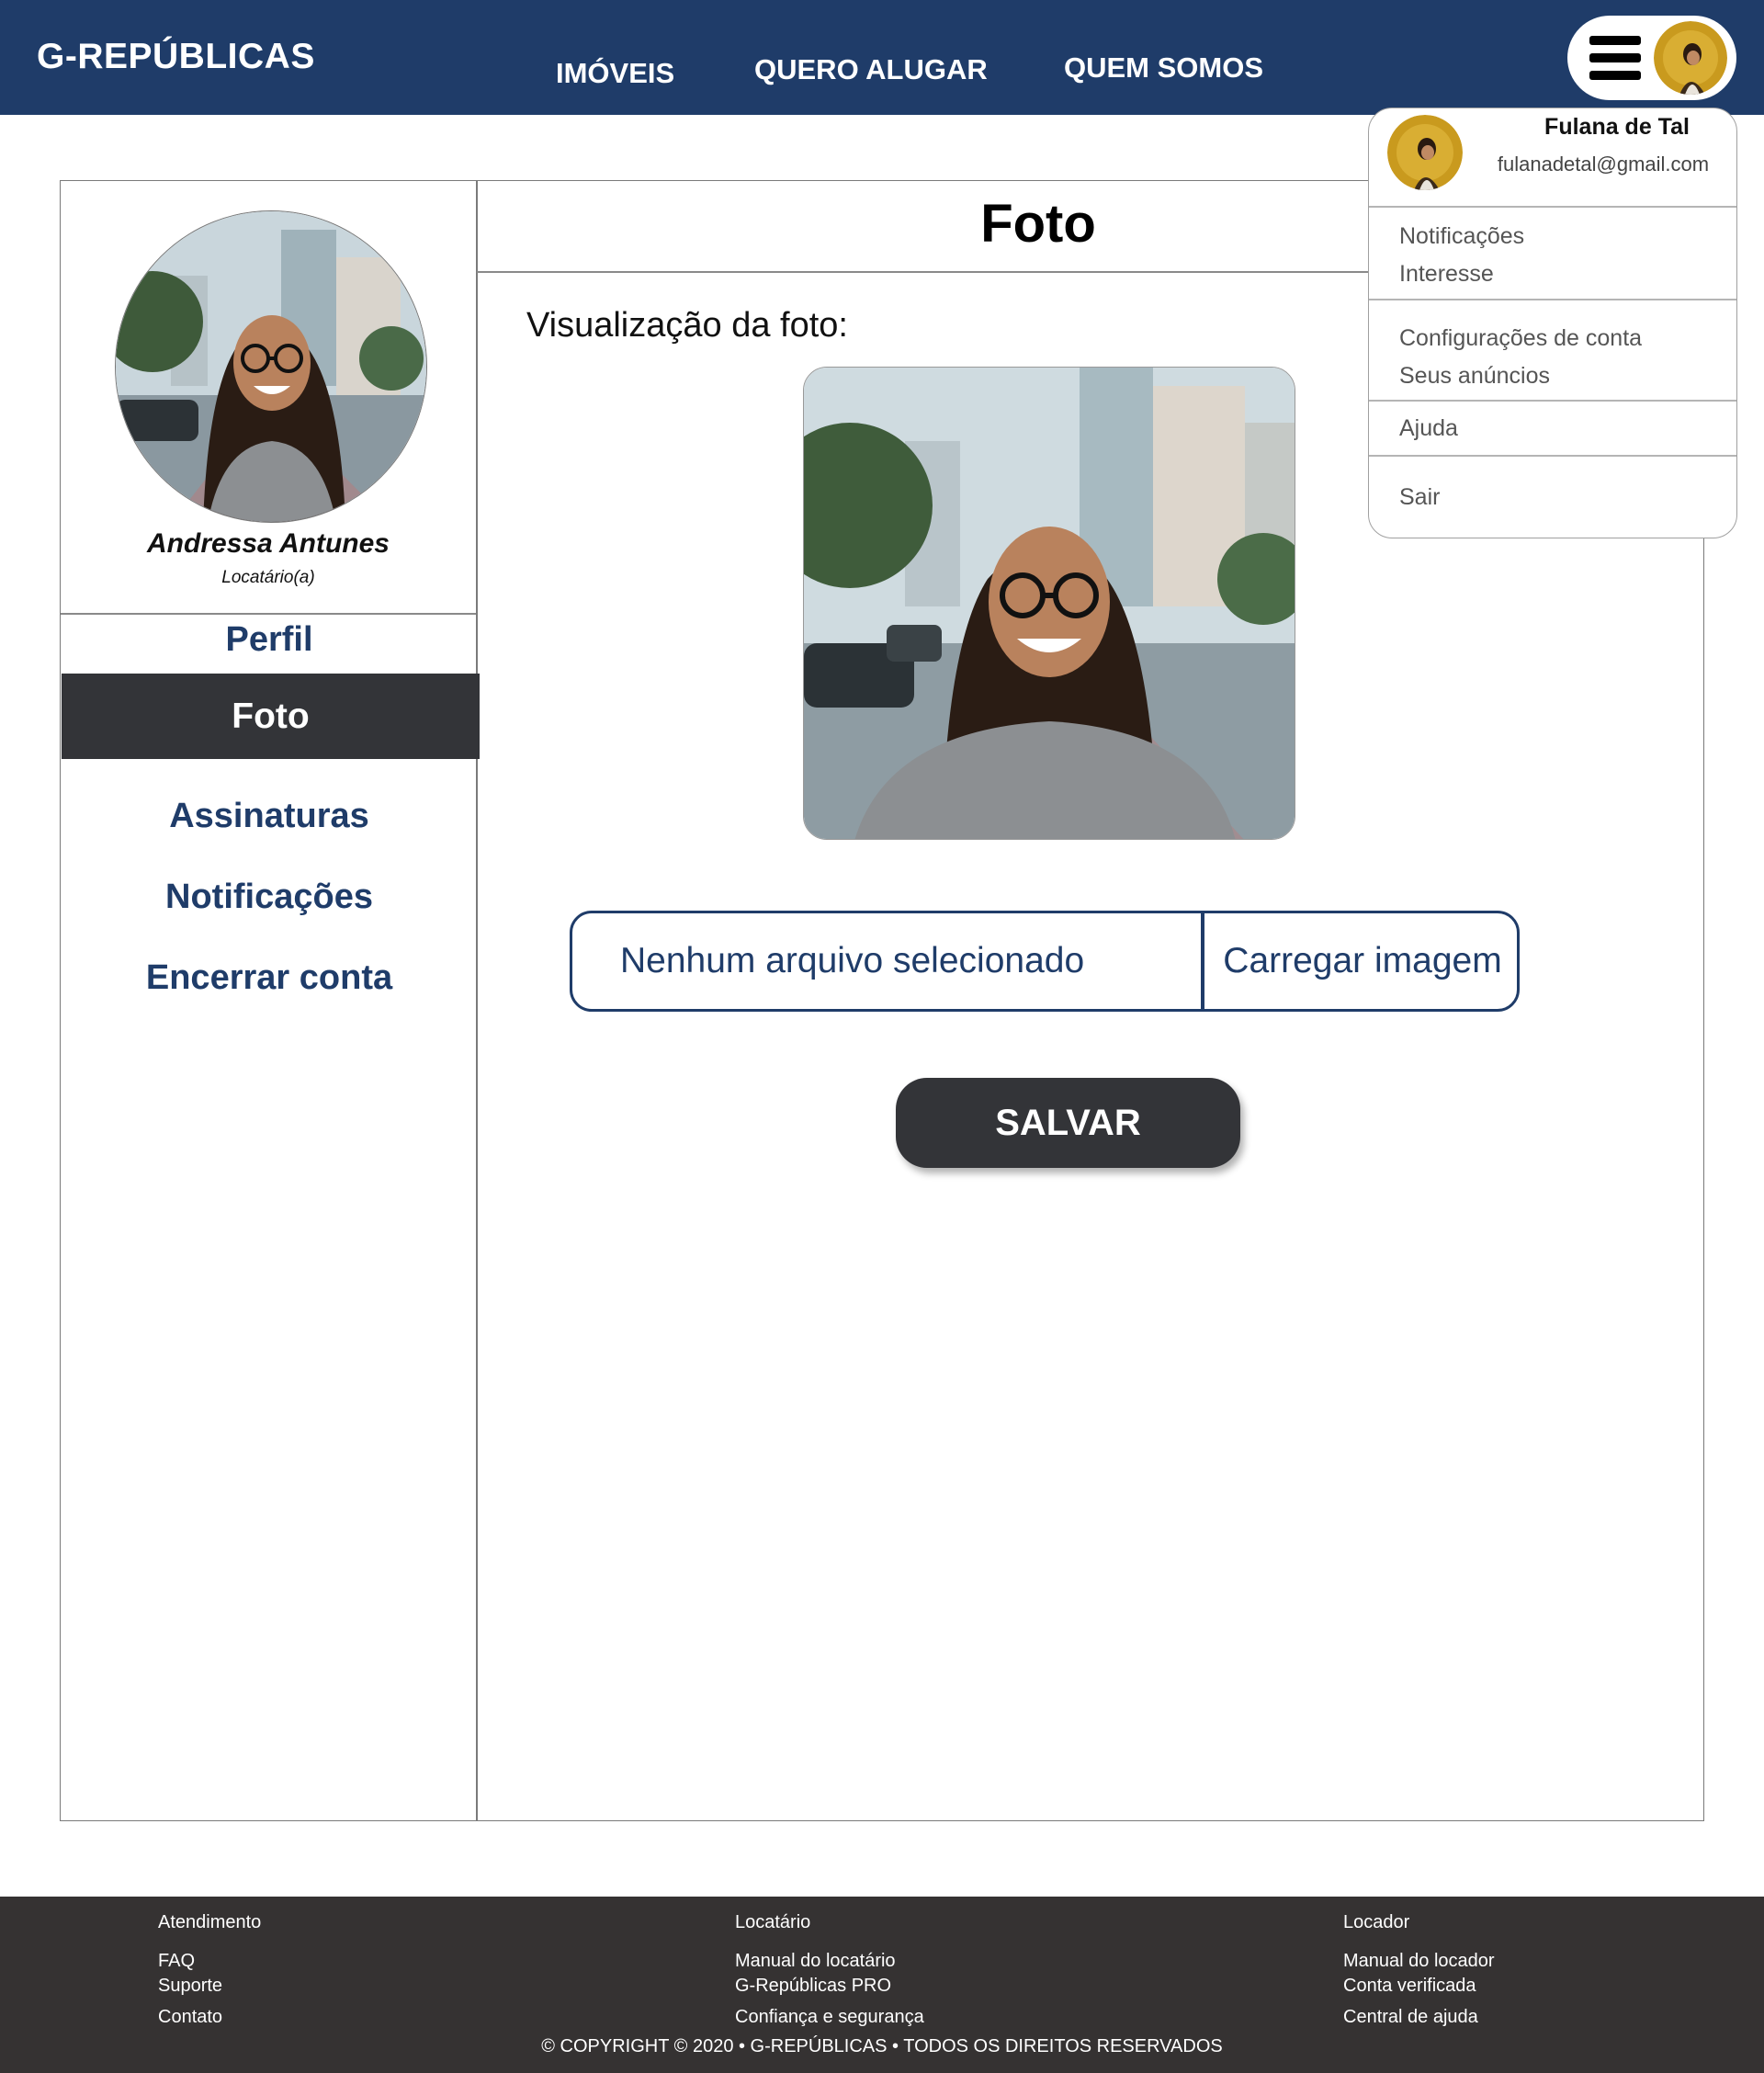 This screenshot has width=1764, height=2073. What do you see at coordinates (853, 961) in the screenshot?
I see `file-status-text: Nenhum arquivo selecionado` at bounding box center [853, 961].